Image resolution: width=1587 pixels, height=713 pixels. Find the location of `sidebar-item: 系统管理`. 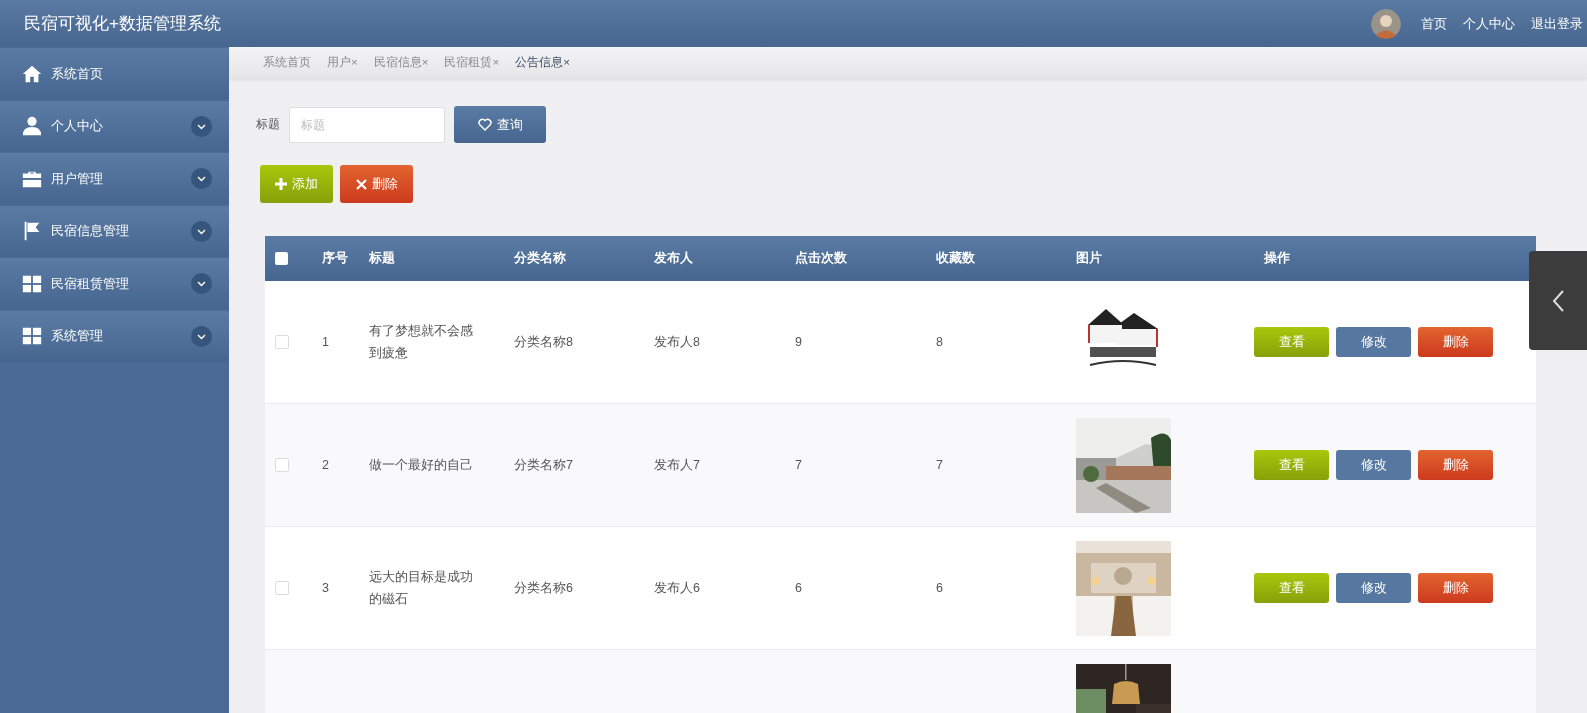

sidebar-item: 系统管理 is located at coordinates (114, 336).